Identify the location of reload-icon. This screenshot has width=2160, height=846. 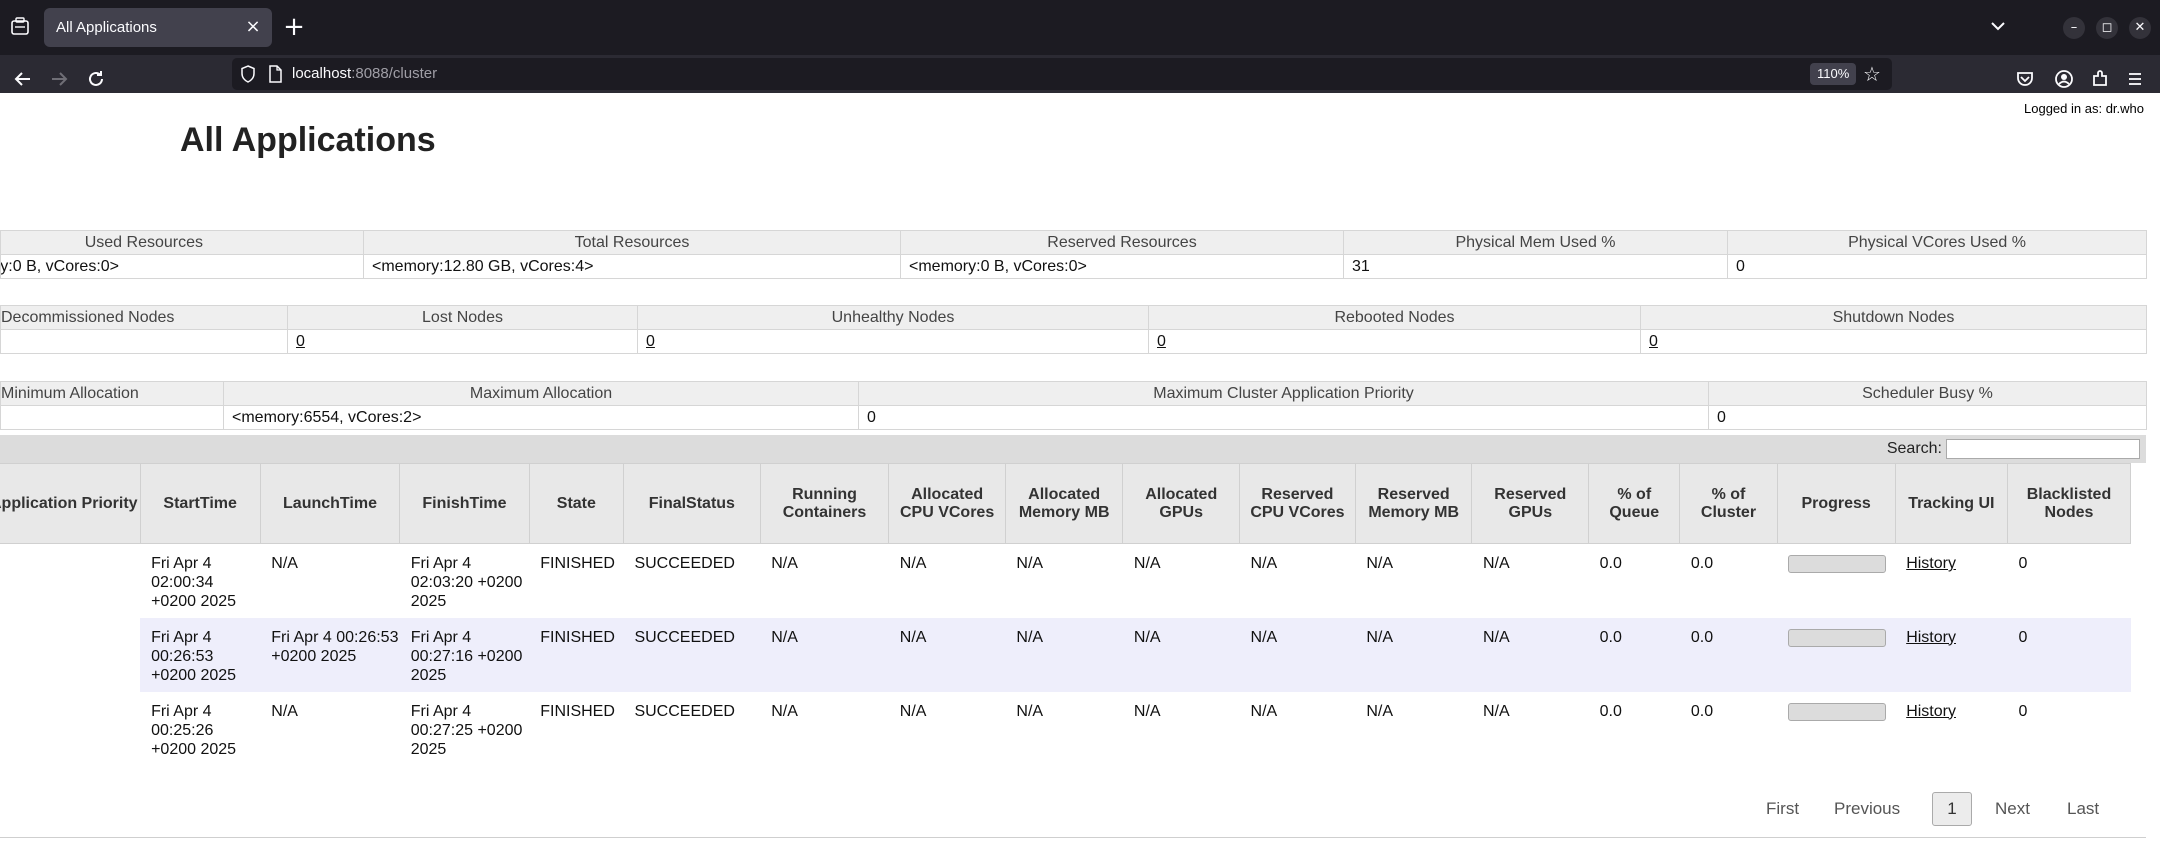
(96, 79).